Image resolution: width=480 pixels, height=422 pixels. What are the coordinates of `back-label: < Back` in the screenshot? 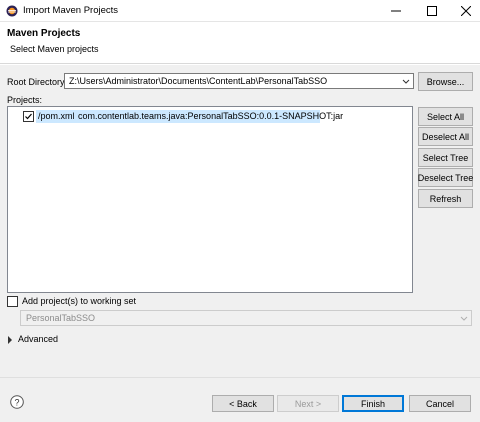 It's located at (243, 403).